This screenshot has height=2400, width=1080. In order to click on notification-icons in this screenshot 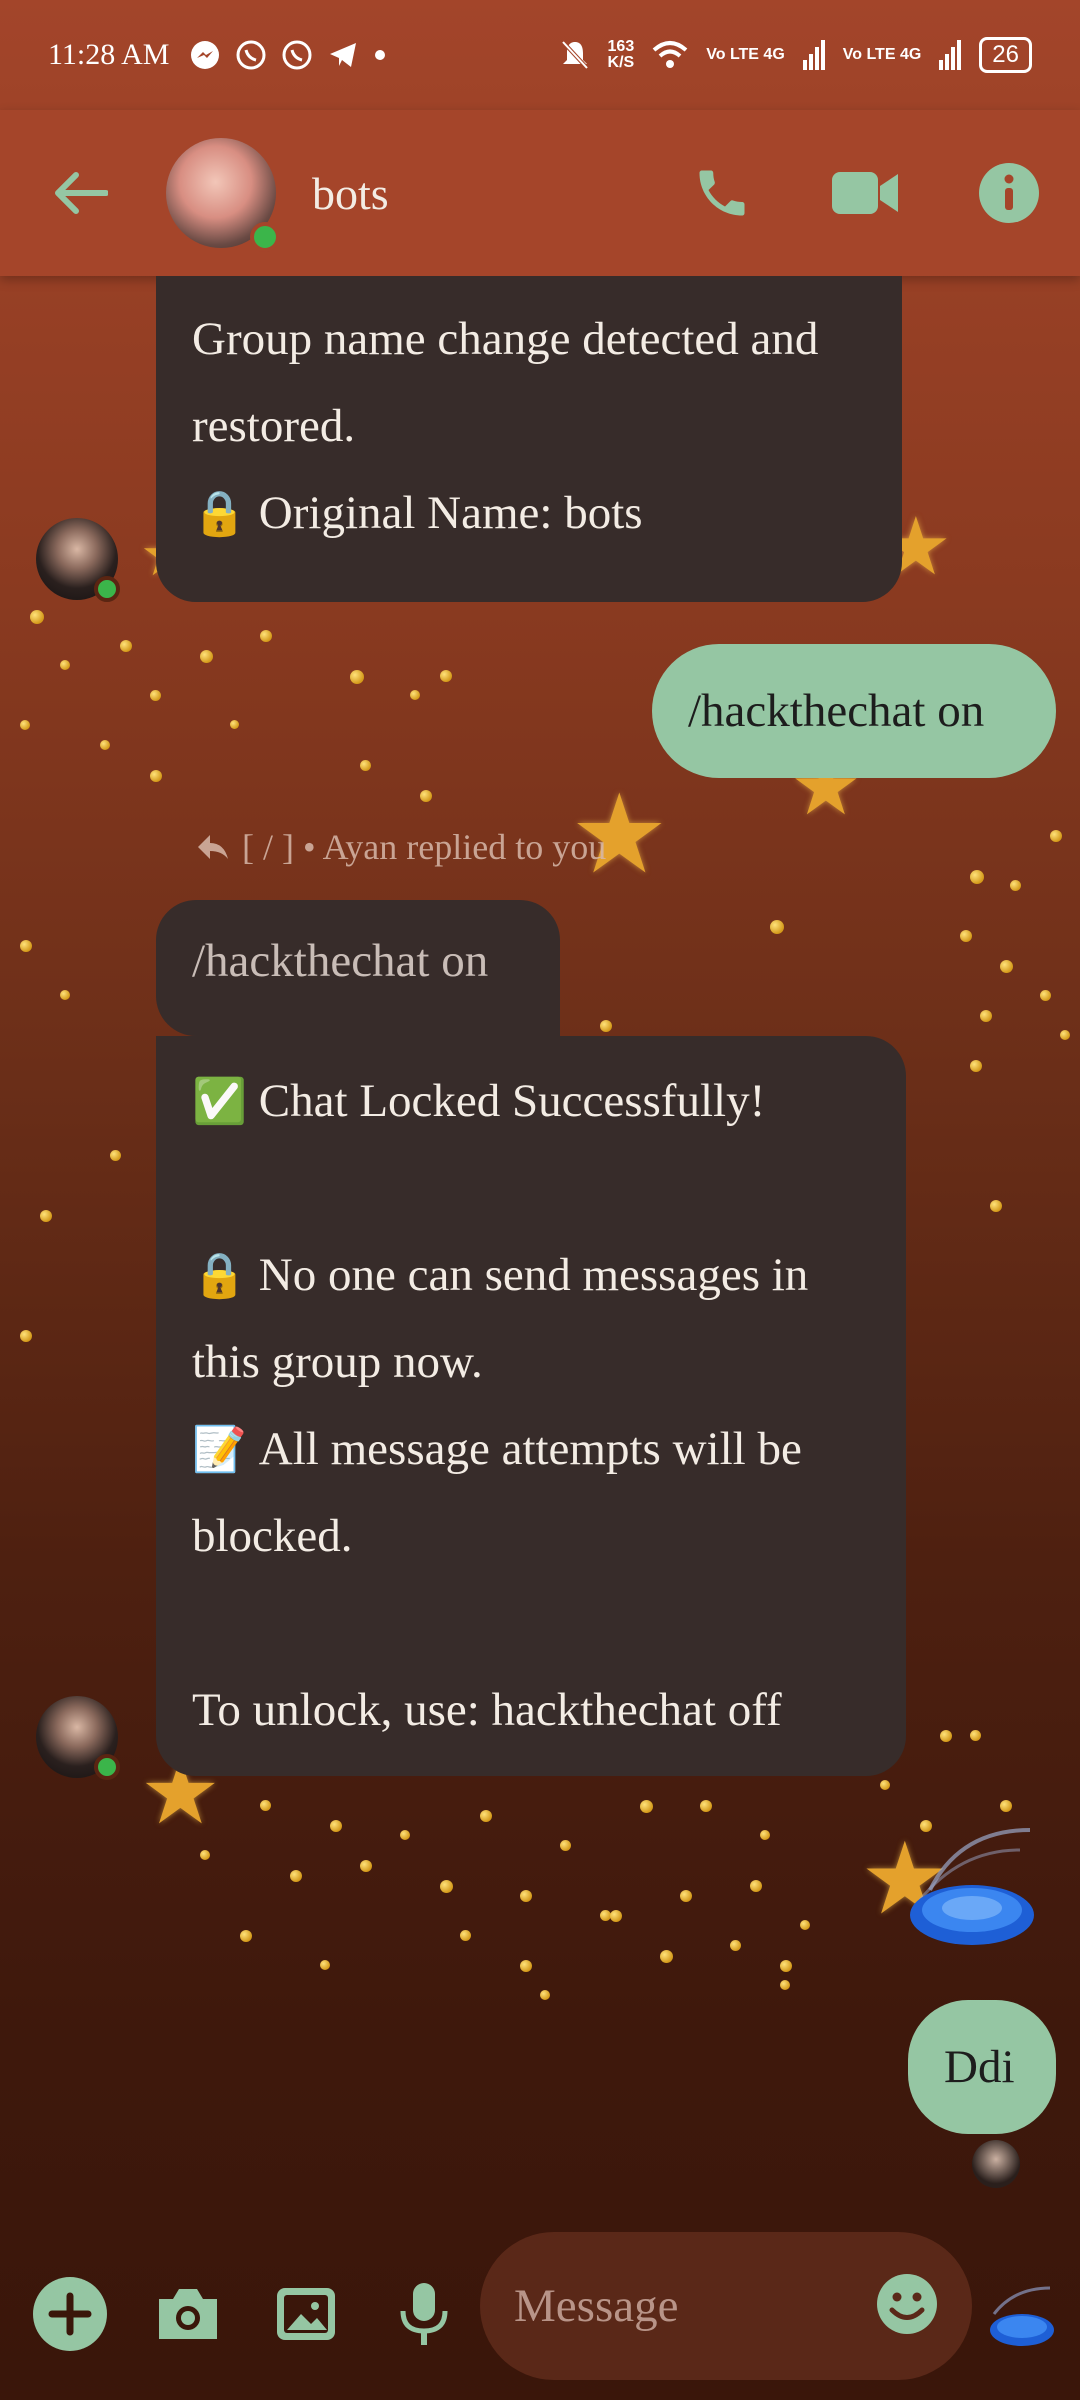, I will do `click(288, 55)`.